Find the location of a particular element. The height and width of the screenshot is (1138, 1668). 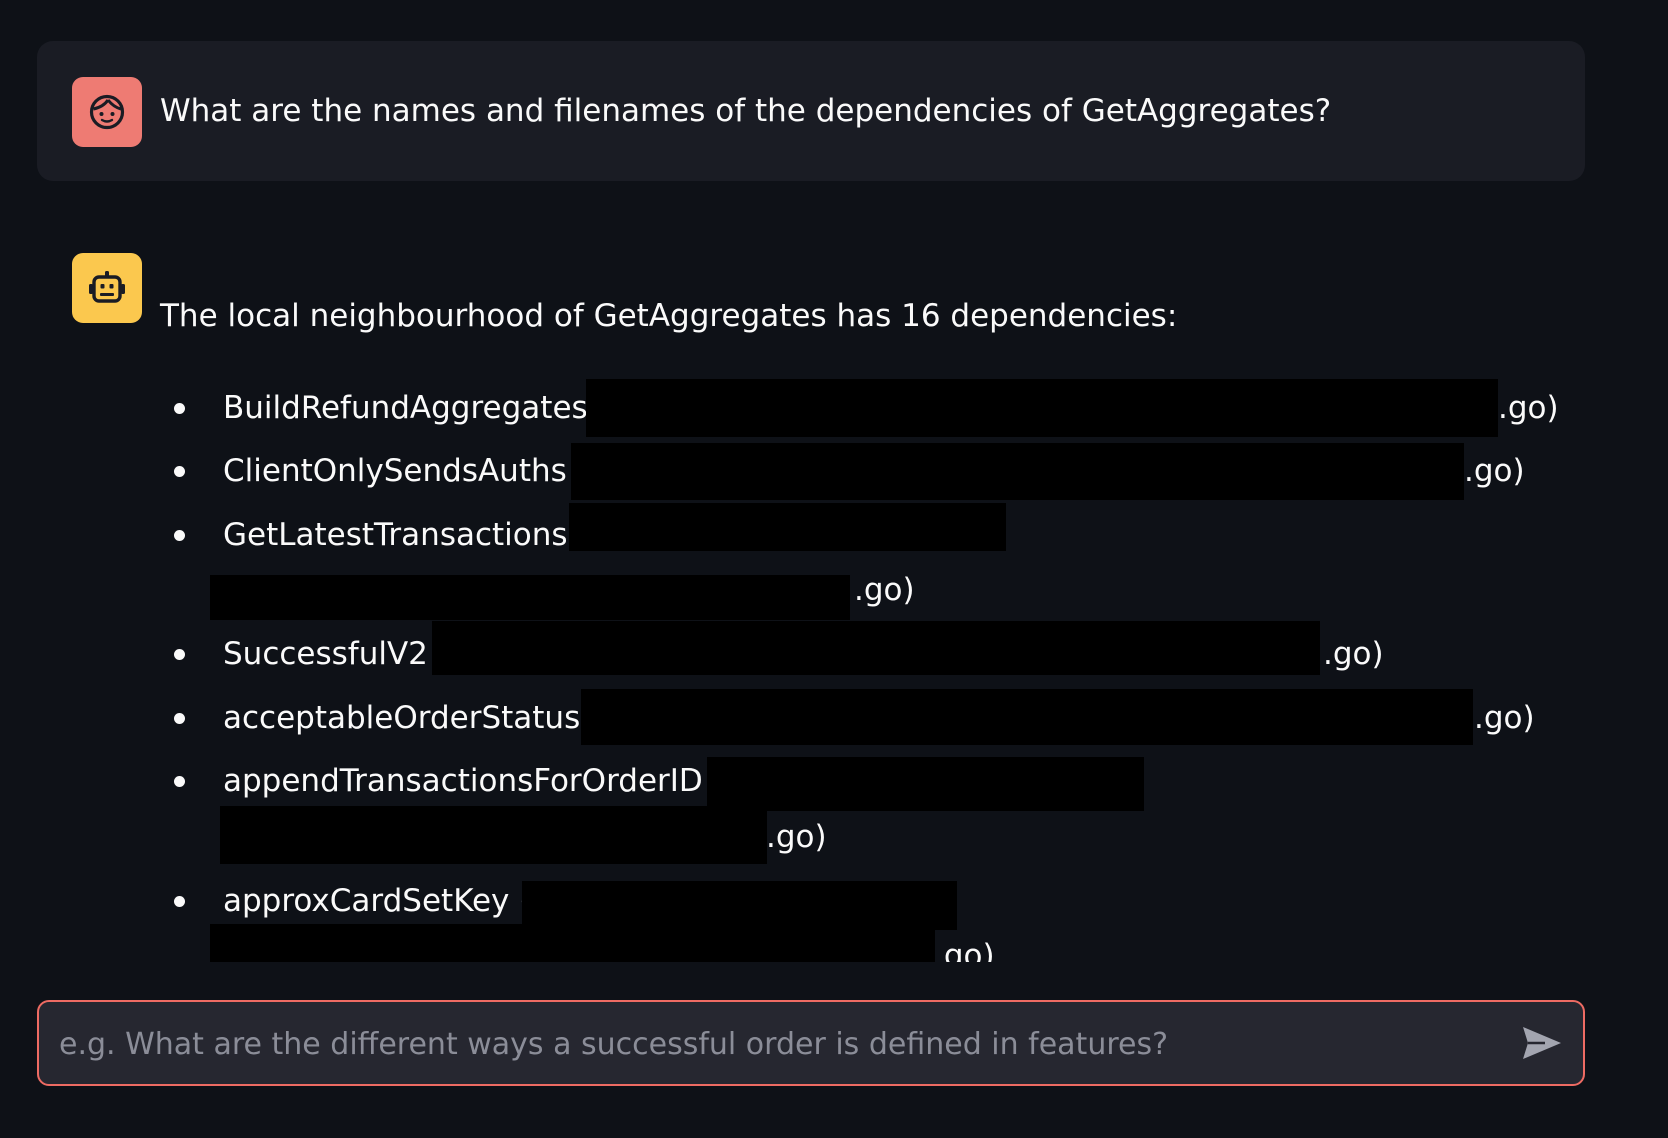

chat-input-container is located at coordinates (811, 1043).